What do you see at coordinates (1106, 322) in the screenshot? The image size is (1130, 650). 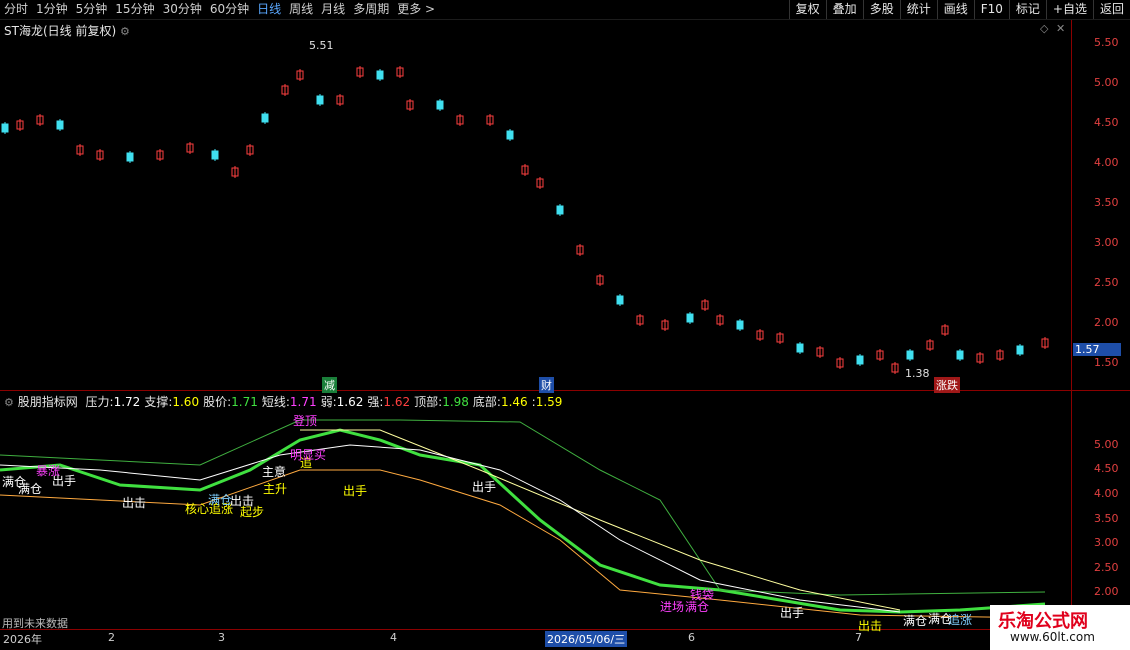 I see `price-tick: 2.00` at bounding box center [1106, 322].